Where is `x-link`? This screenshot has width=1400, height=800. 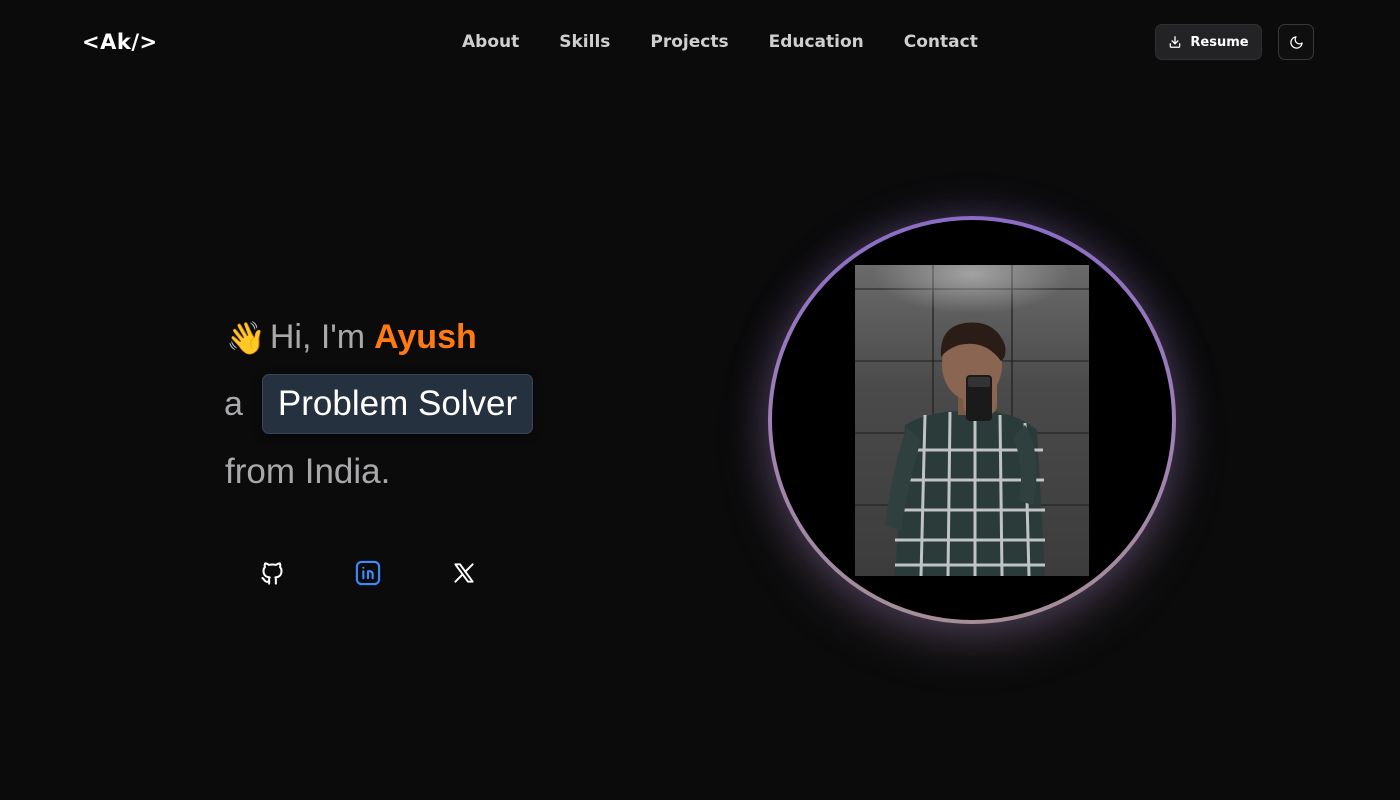 x-link is located at coordinates (464, 573).